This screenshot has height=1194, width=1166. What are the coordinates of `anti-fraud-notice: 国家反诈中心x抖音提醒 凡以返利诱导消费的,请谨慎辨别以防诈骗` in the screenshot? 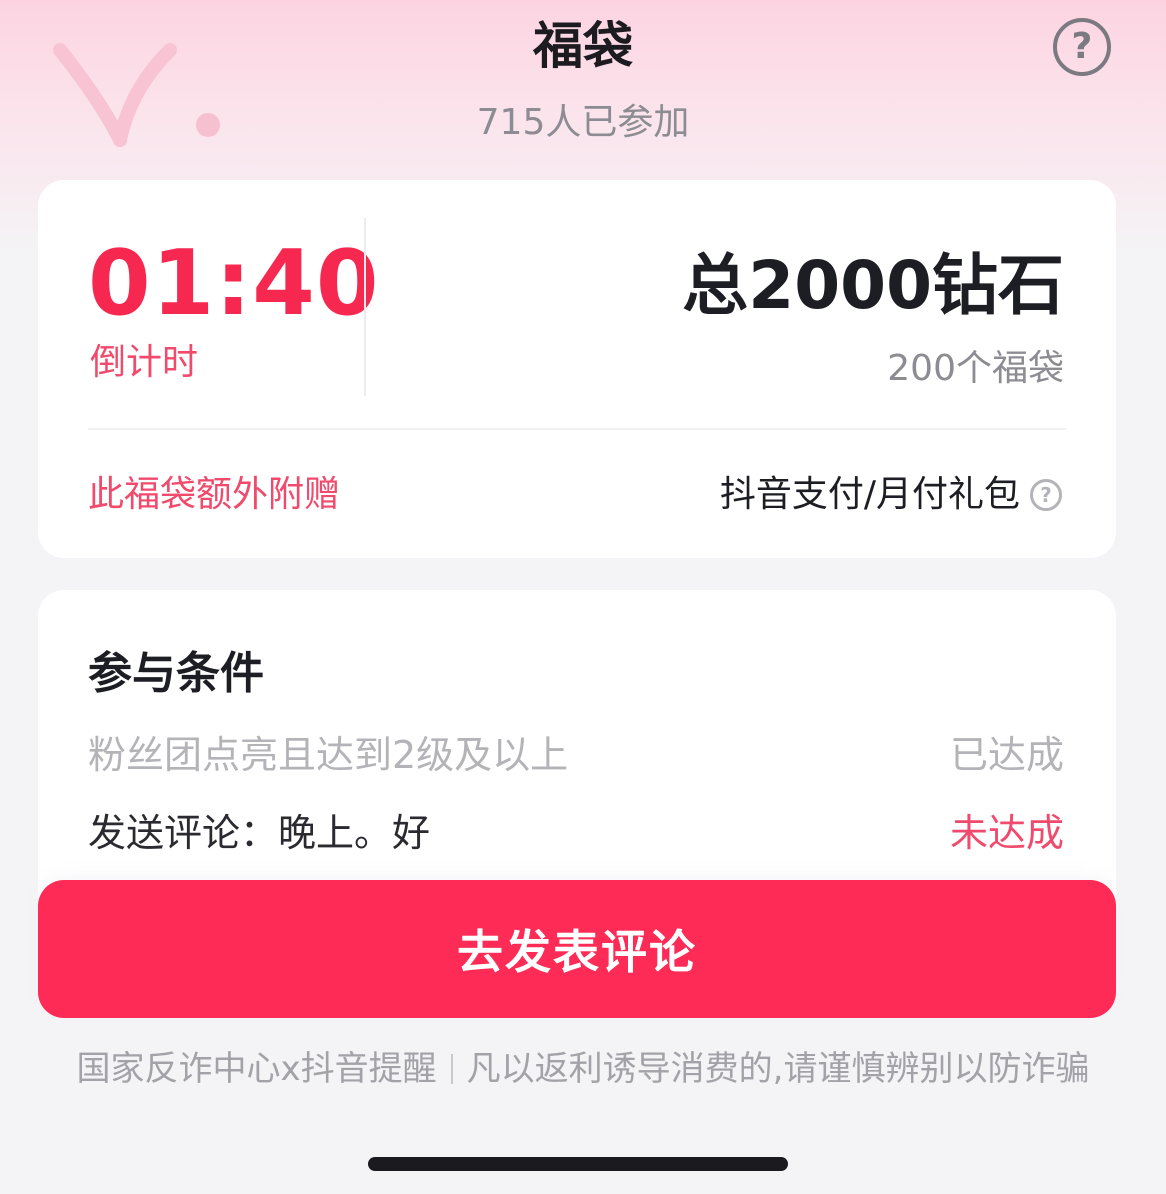 It's located at (583, 1069).